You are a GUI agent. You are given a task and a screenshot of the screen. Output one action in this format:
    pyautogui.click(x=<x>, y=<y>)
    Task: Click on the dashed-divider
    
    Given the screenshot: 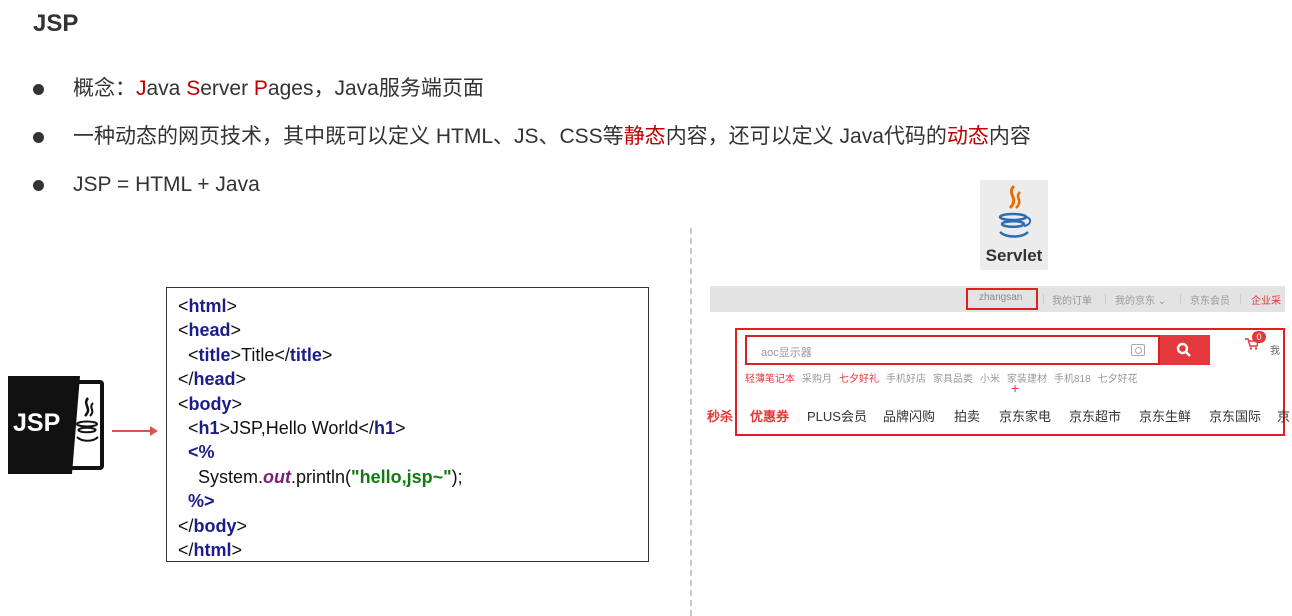 What is the action you would take?
    pyautogui.click(x=691, y=422)
    